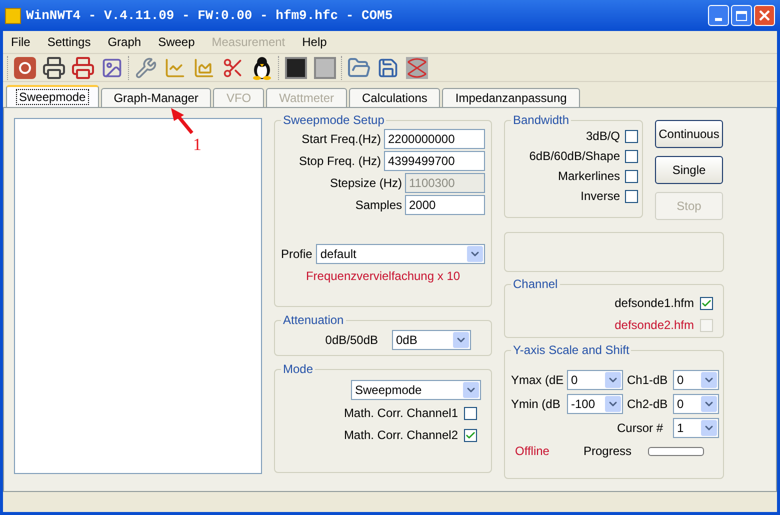 This screenshot has height=515, width=780. What do you see at coordinates (532, 451) in the screenshot?
I see `connection-status: Offline` at bounding box center [532, 451].